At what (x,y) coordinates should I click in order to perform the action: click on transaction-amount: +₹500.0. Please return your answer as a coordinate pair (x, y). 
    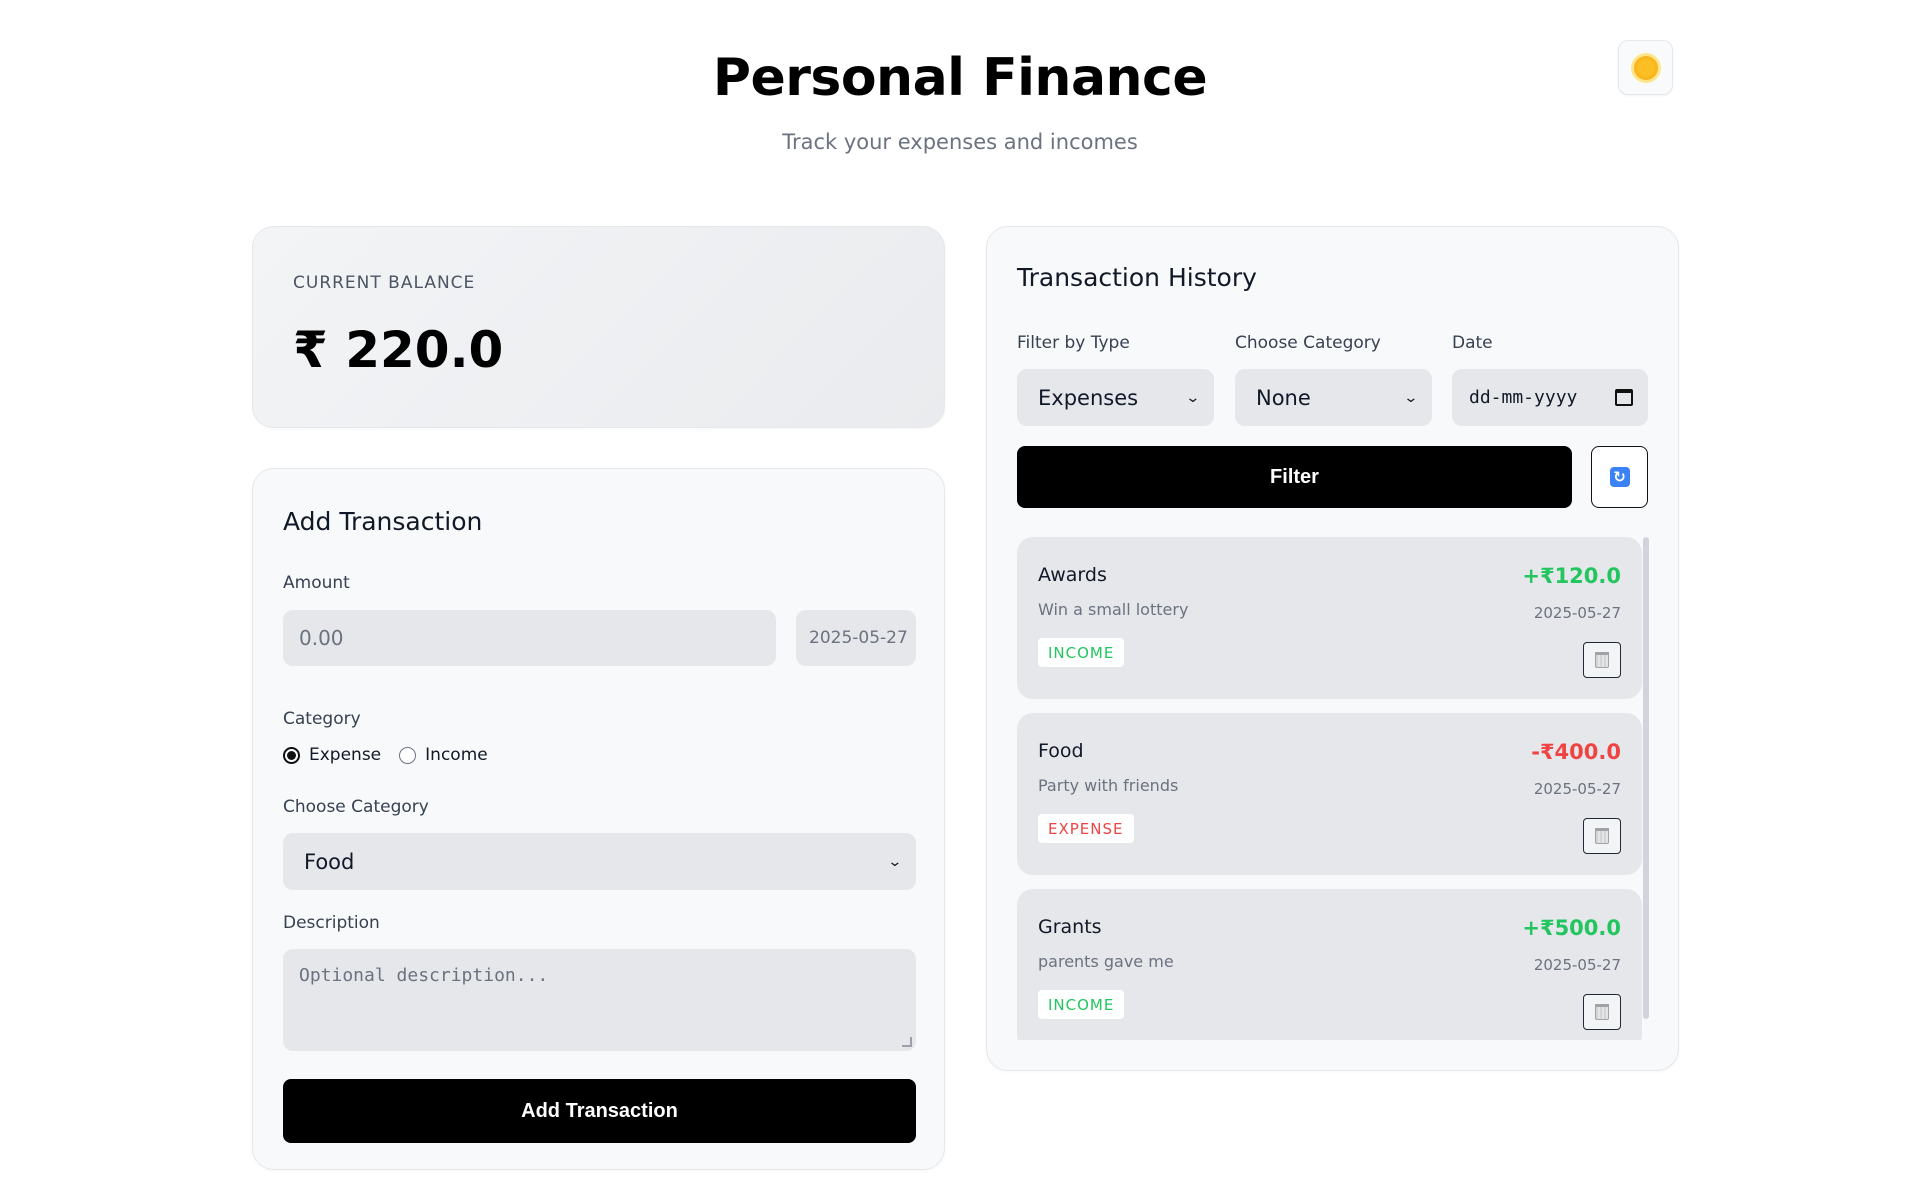
    Looking at the image, I should click on (1571, 928).